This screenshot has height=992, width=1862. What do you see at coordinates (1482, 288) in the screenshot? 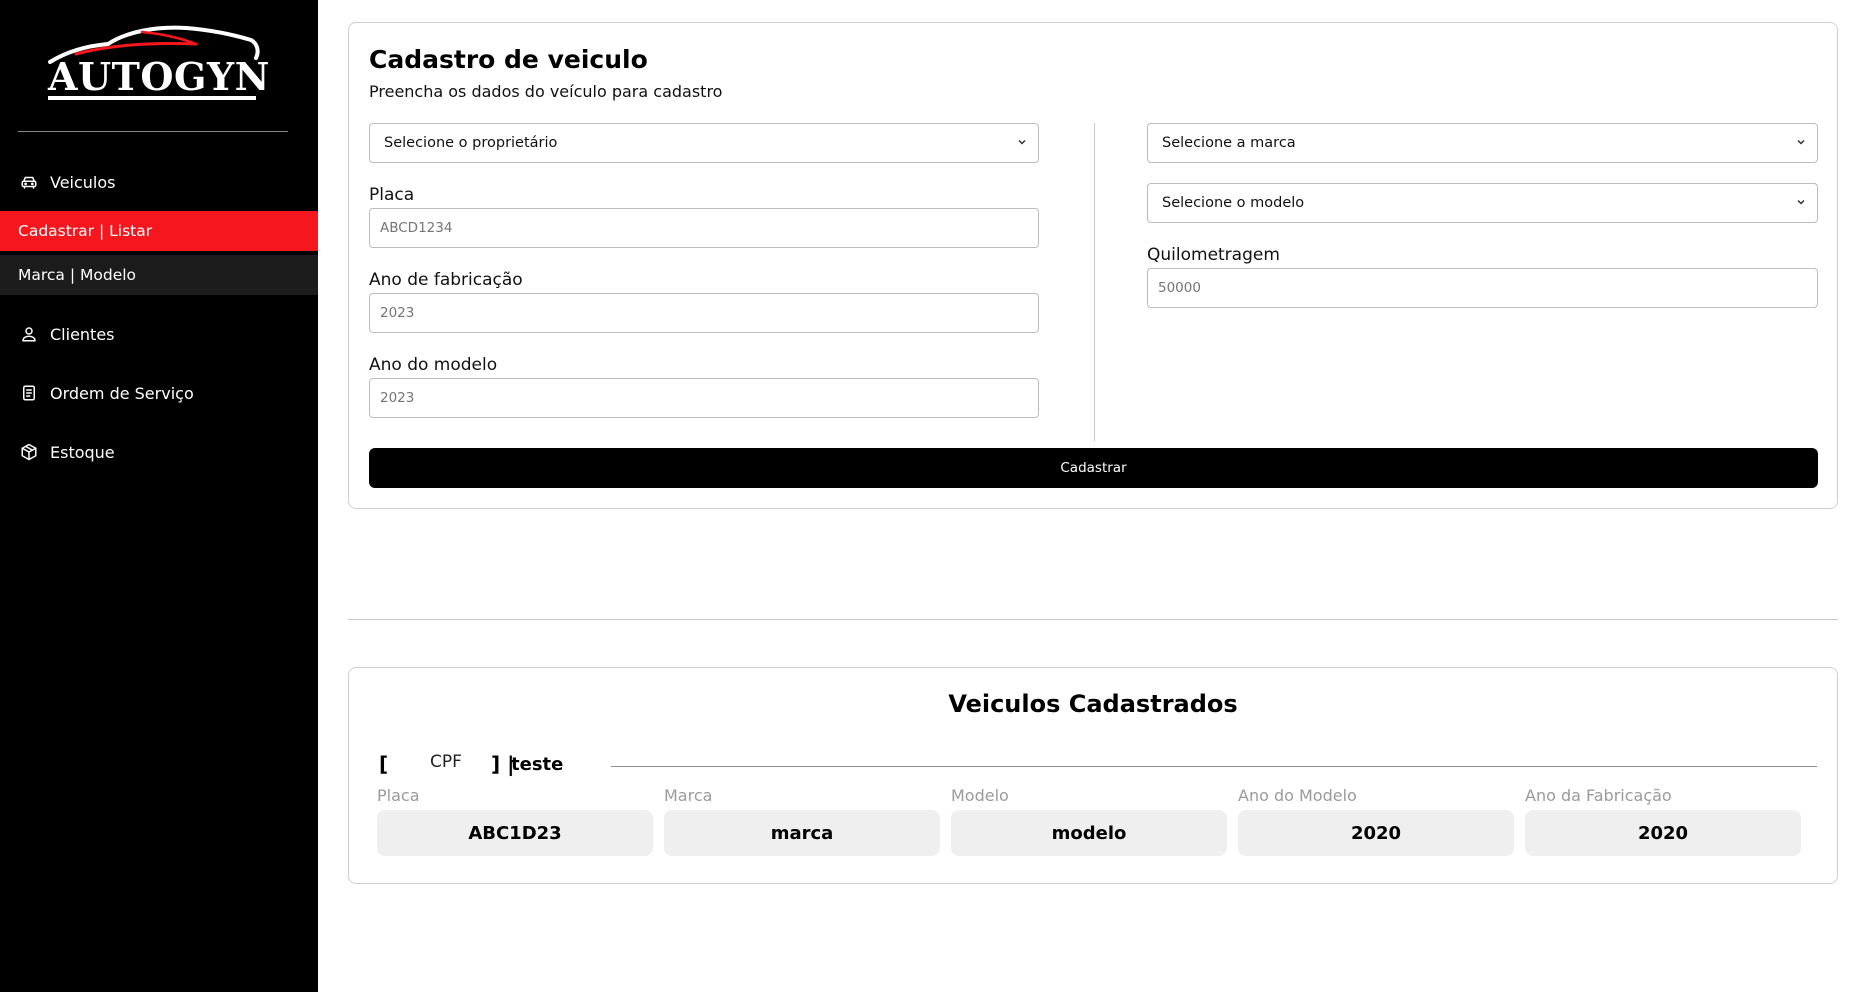
I see `quilometragem-input` at bounding box center [1482, 288].